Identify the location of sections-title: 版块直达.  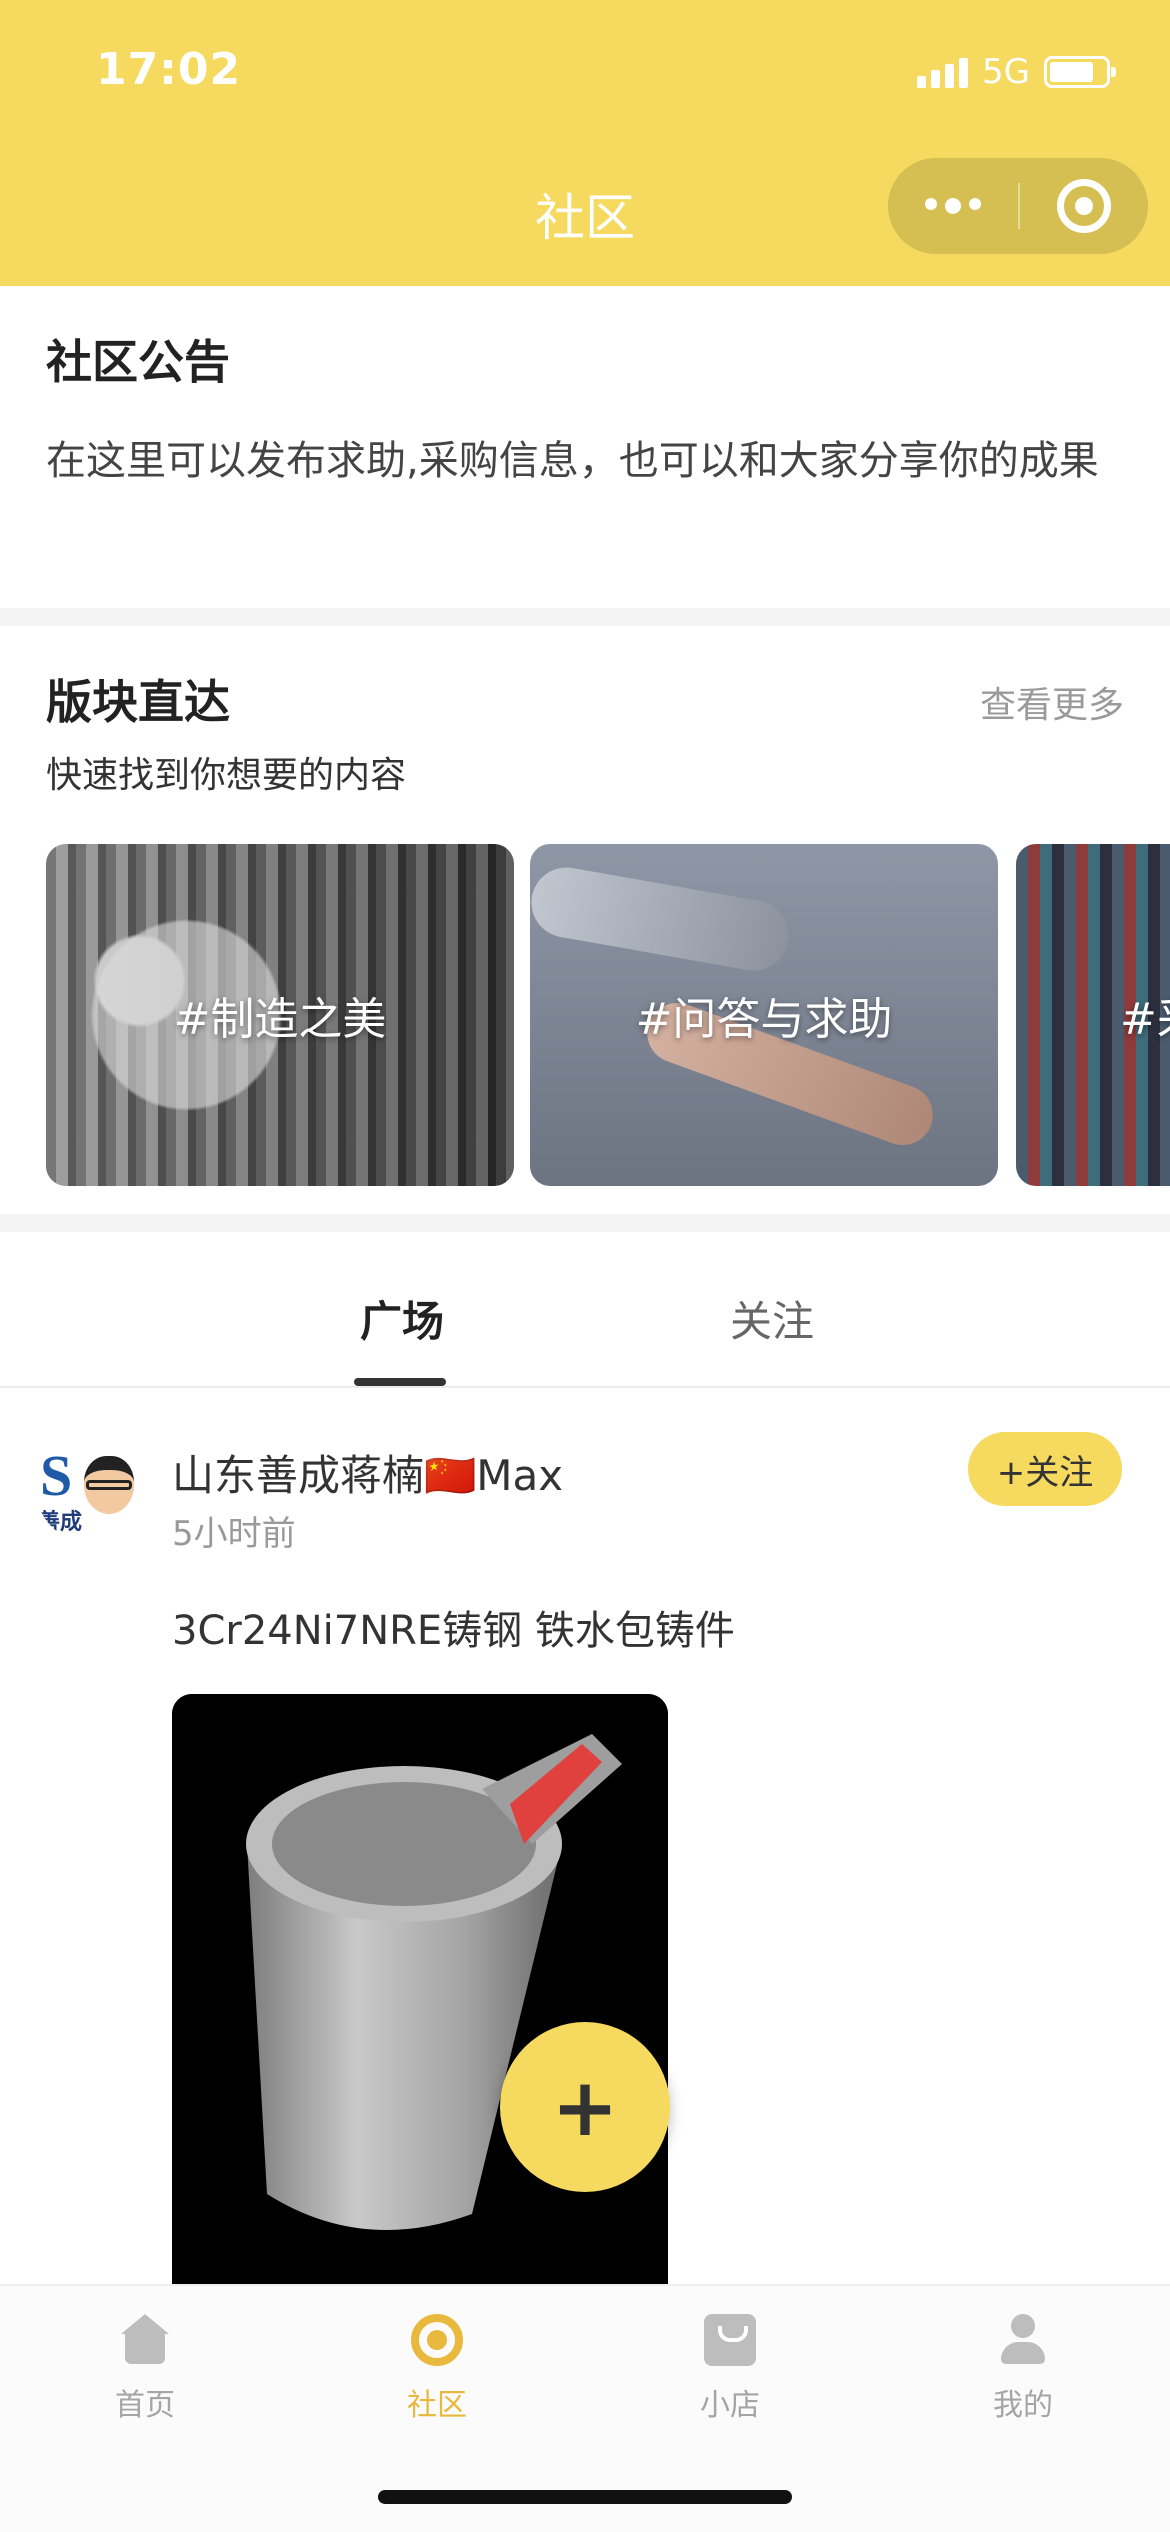
(138, 702).